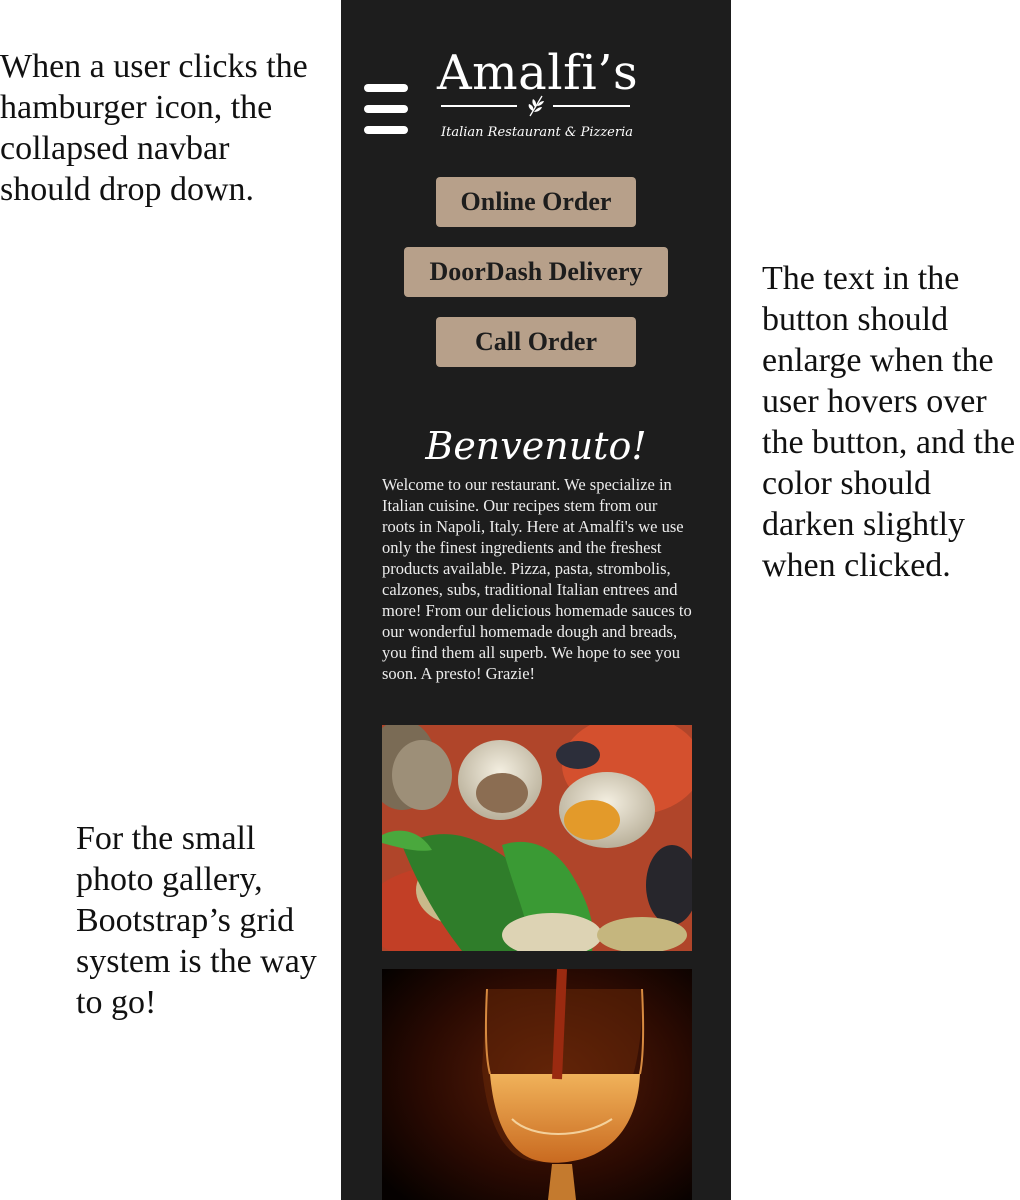 The height and width of the screenshot is (1200, 1020). What do you see at coordinates (537, 132) in the screenshot?
I see `logo-subtitle: Italian Restaurant & Pizzeria` at bounding box center [537, 132].